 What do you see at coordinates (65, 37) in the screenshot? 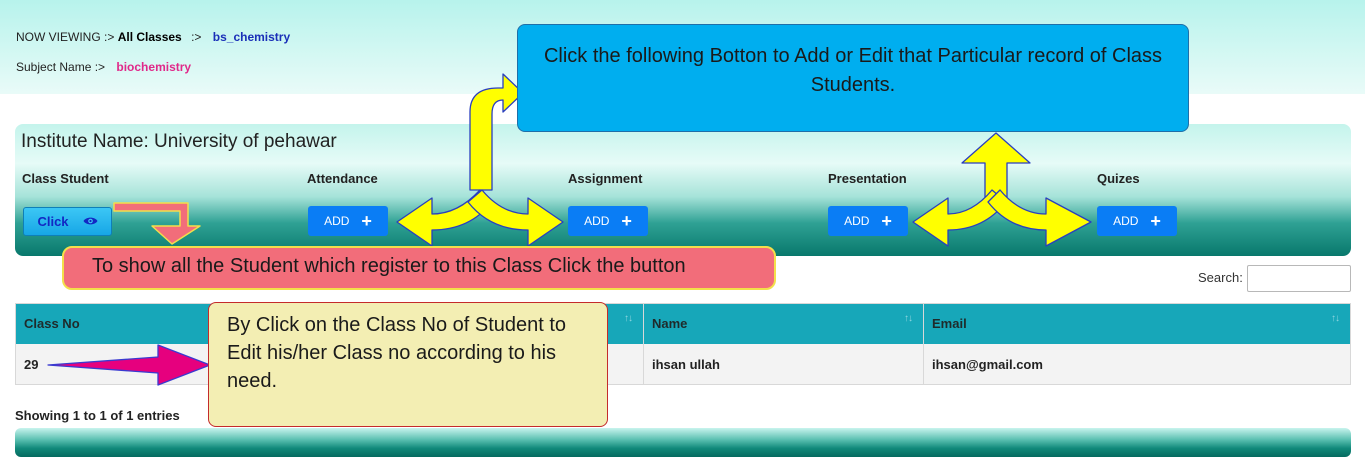
I see `now-viewing-label: NOW VIEWING :>` at bounding box center [65, 37].